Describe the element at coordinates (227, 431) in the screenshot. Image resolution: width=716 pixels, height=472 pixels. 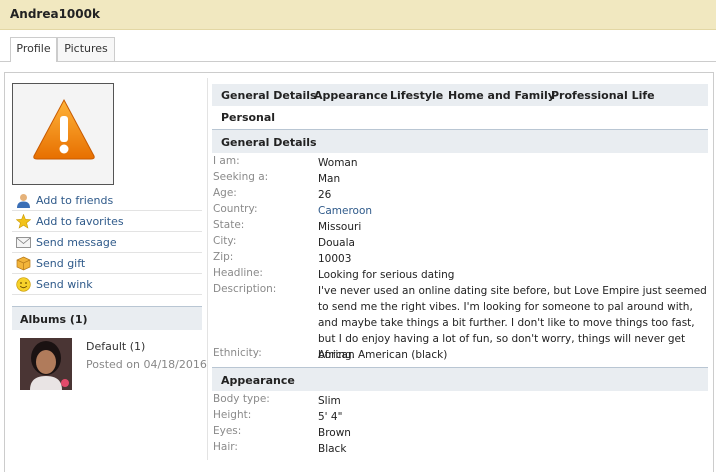
I see `field-label: Eyes:` at that location.